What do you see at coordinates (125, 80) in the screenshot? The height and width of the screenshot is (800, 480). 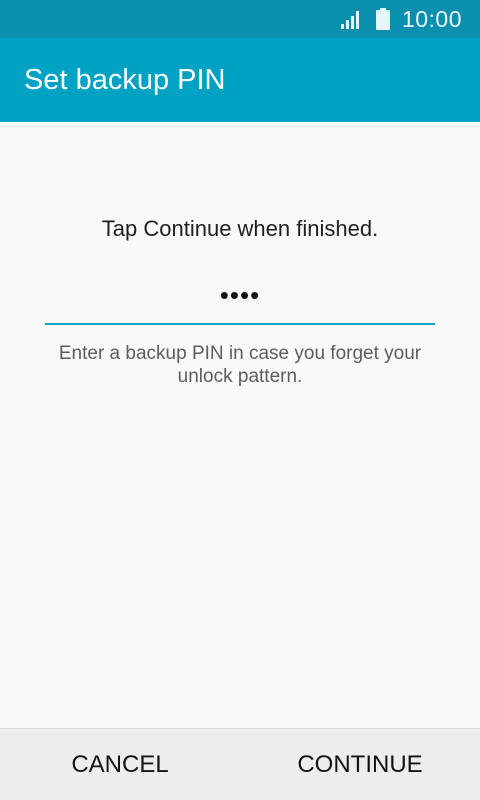 I see `page-title: Set backup PIN` at bounding box center [125, 80].